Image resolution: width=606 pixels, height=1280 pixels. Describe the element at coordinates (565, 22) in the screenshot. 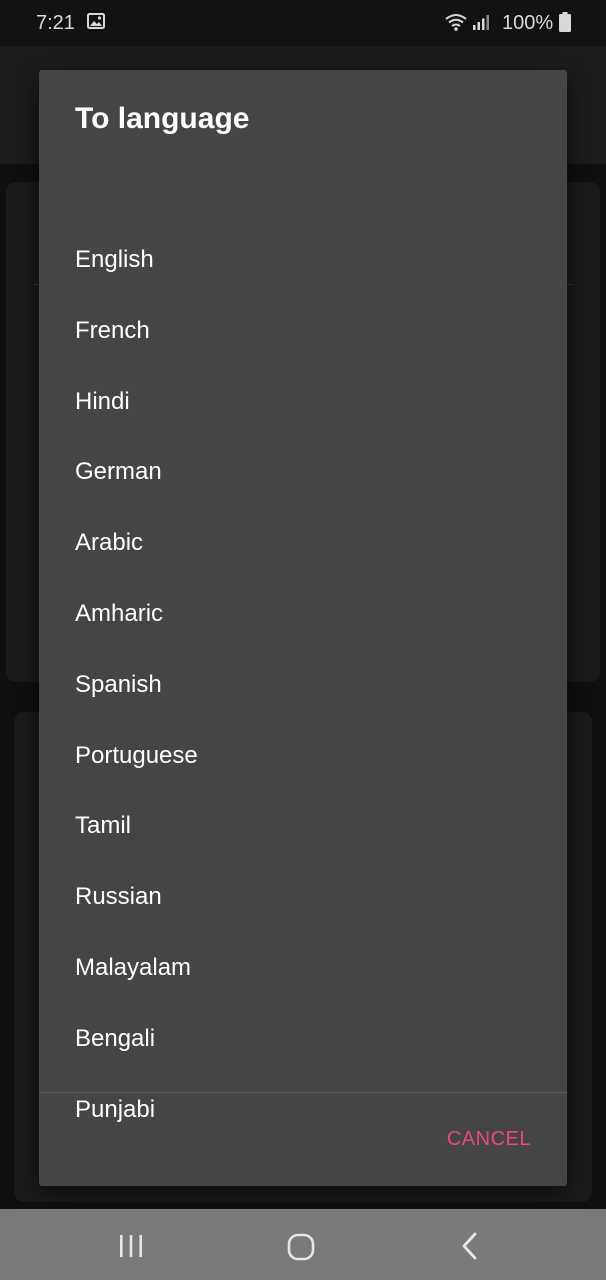

I see `battery-icon` at that location.